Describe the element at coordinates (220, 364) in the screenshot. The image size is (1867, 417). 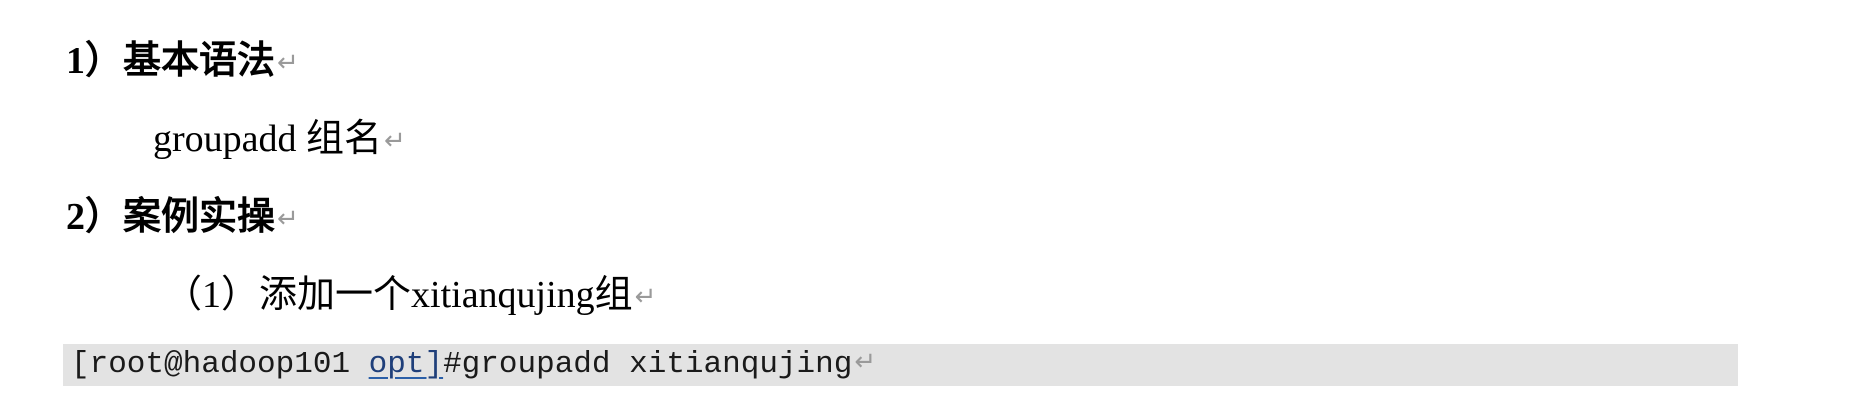
I see `code-prompt-prefix: [root@hadoop101` at that location.